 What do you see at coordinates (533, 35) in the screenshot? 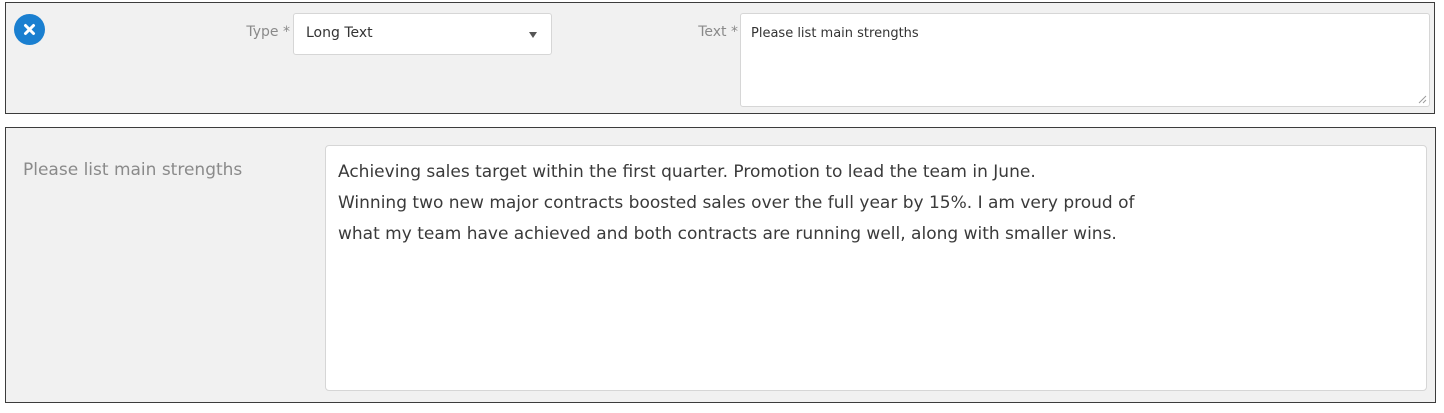
I see `chevron-down-icon` at bounding box center [533, 35].